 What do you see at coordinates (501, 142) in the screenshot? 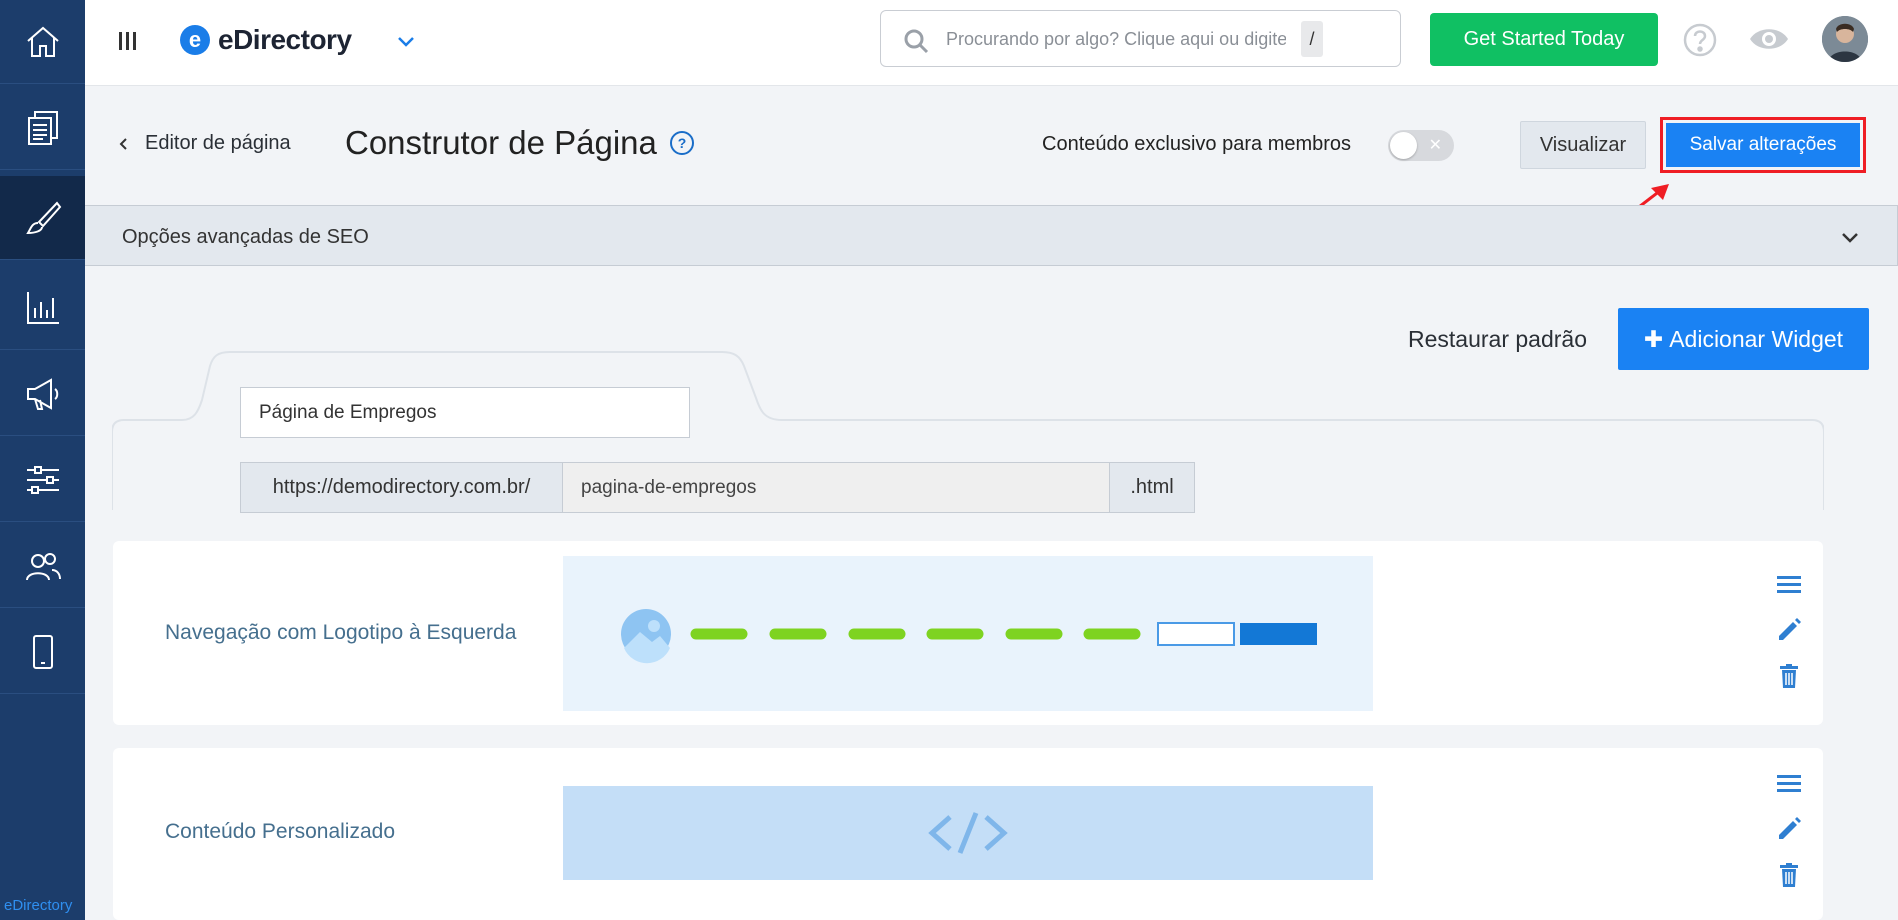
I see `page-title: Construtor de Página` at bounding box center [501, 142].